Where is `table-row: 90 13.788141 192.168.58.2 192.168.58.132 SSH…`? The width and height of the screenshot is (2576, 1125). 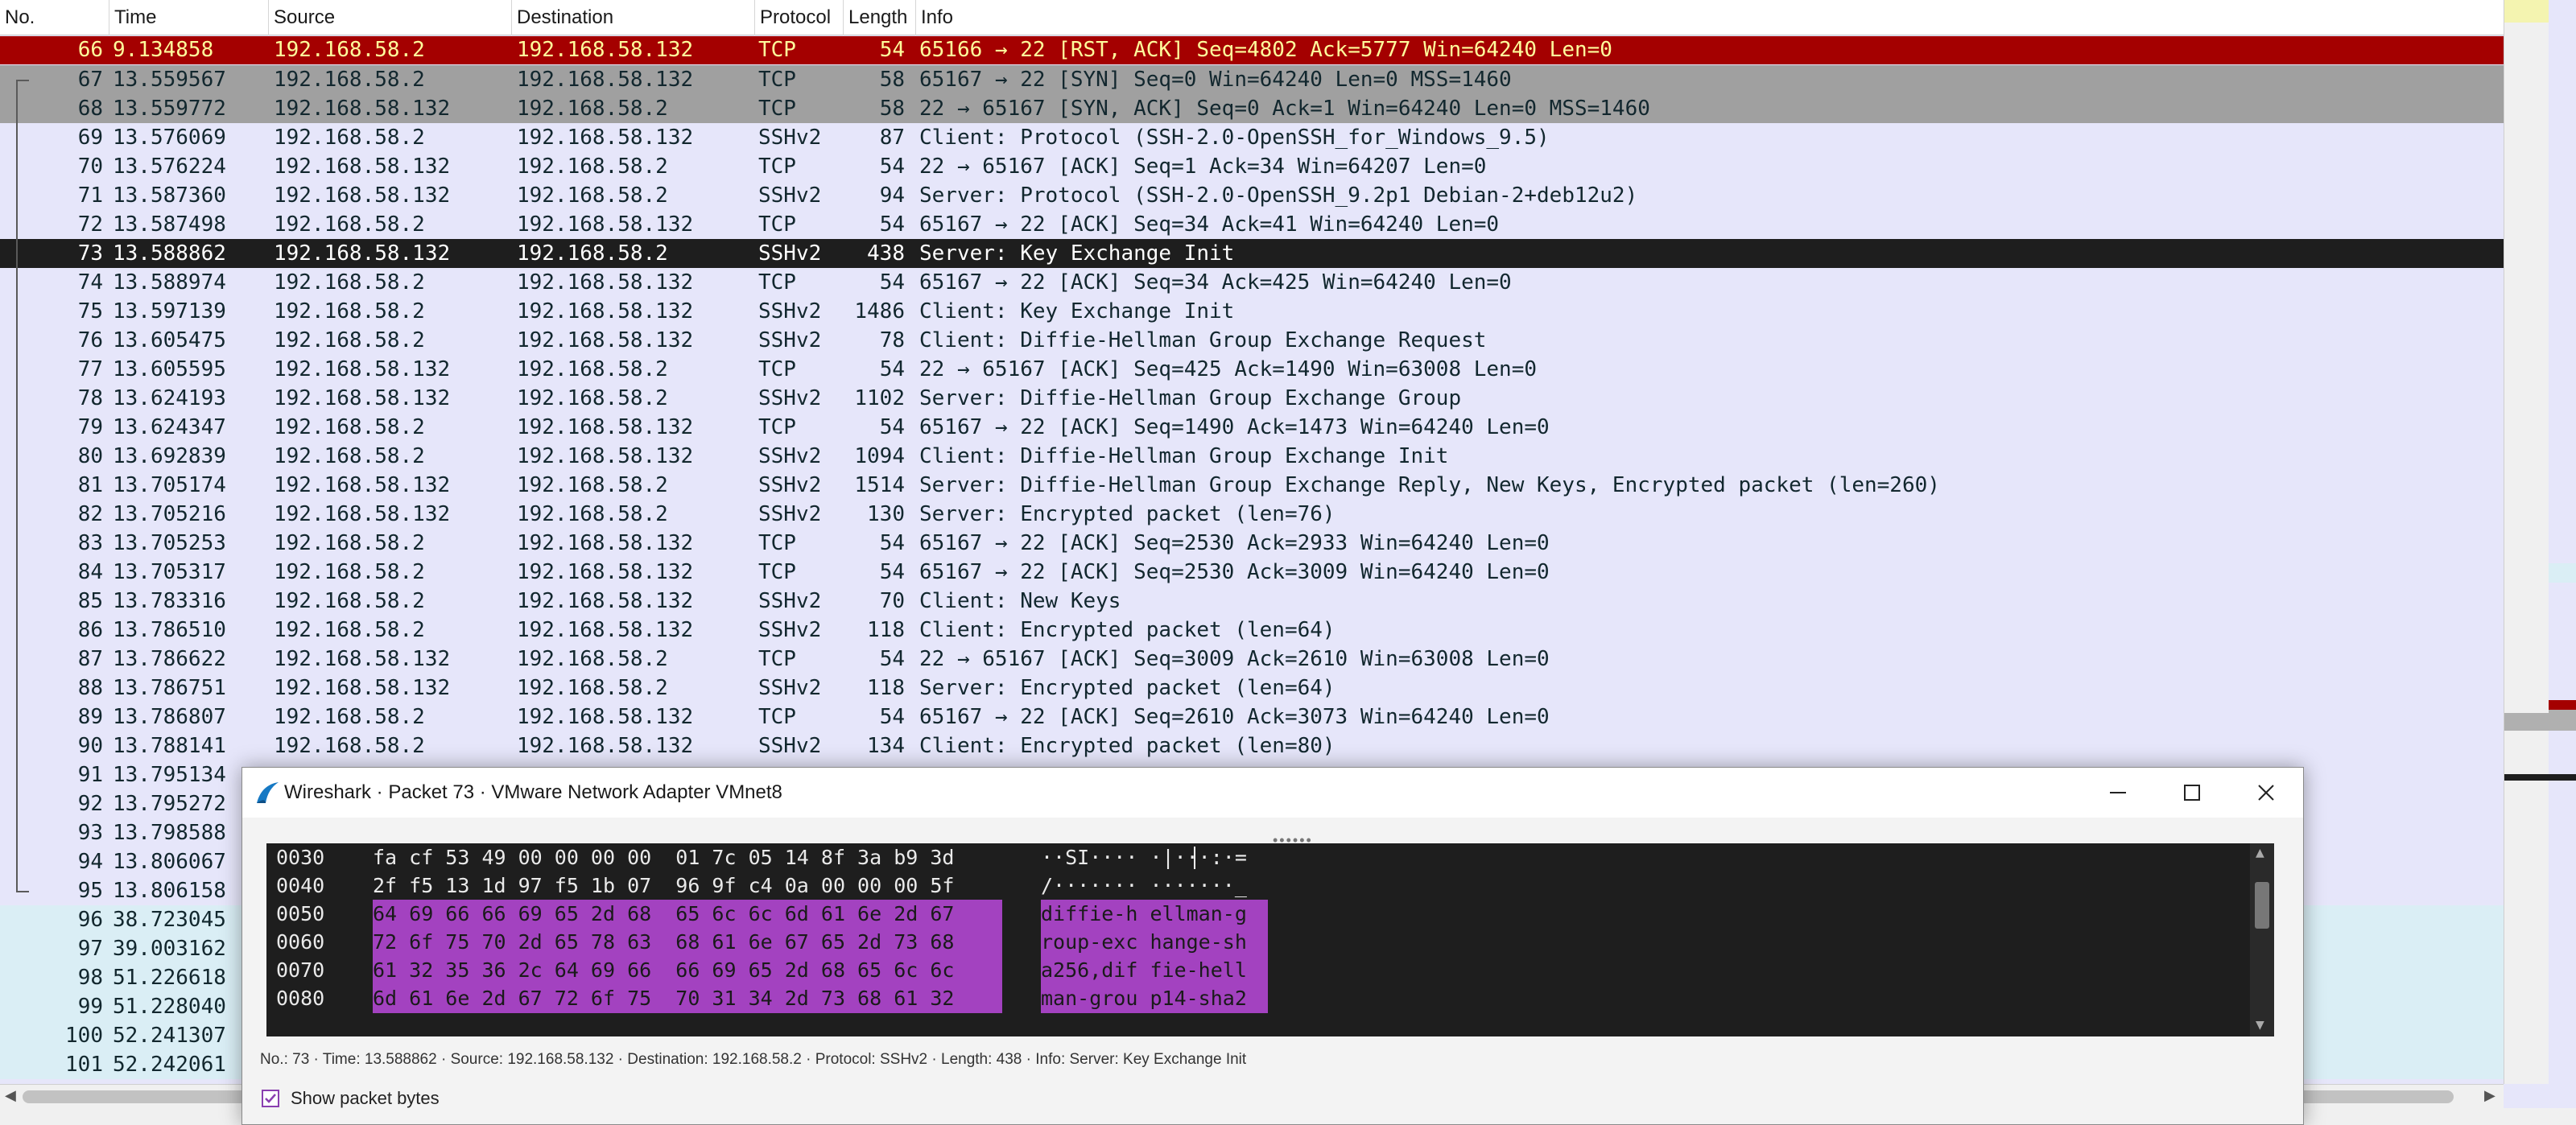
table-row: 90 13.788141 192.168.58.2 192.168.58.132 SSH… is located at coordinates (1252, 745).